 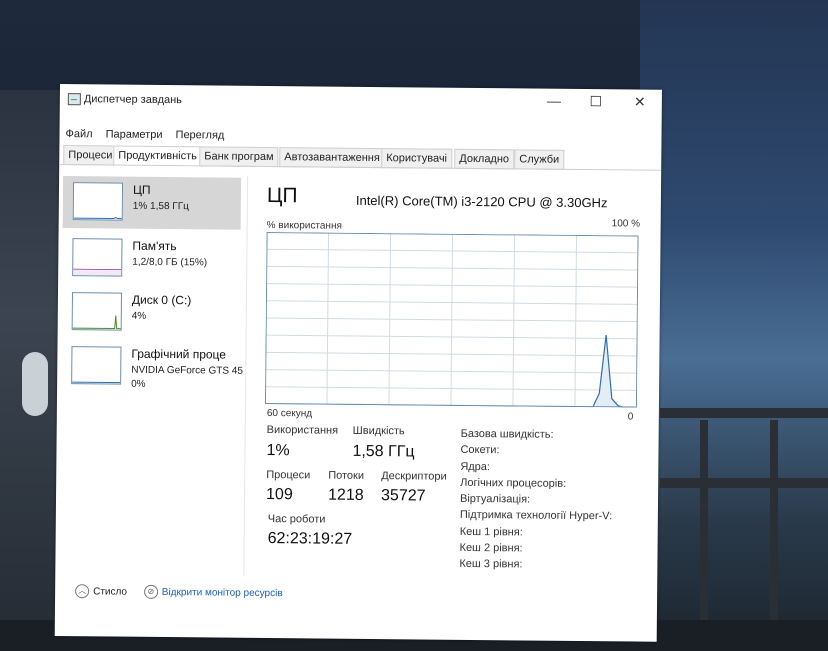 I want to click on sidebar-item-memory: Пам'ять 1,2/8,0 ГБ (15%), so click(x=151, y=259).